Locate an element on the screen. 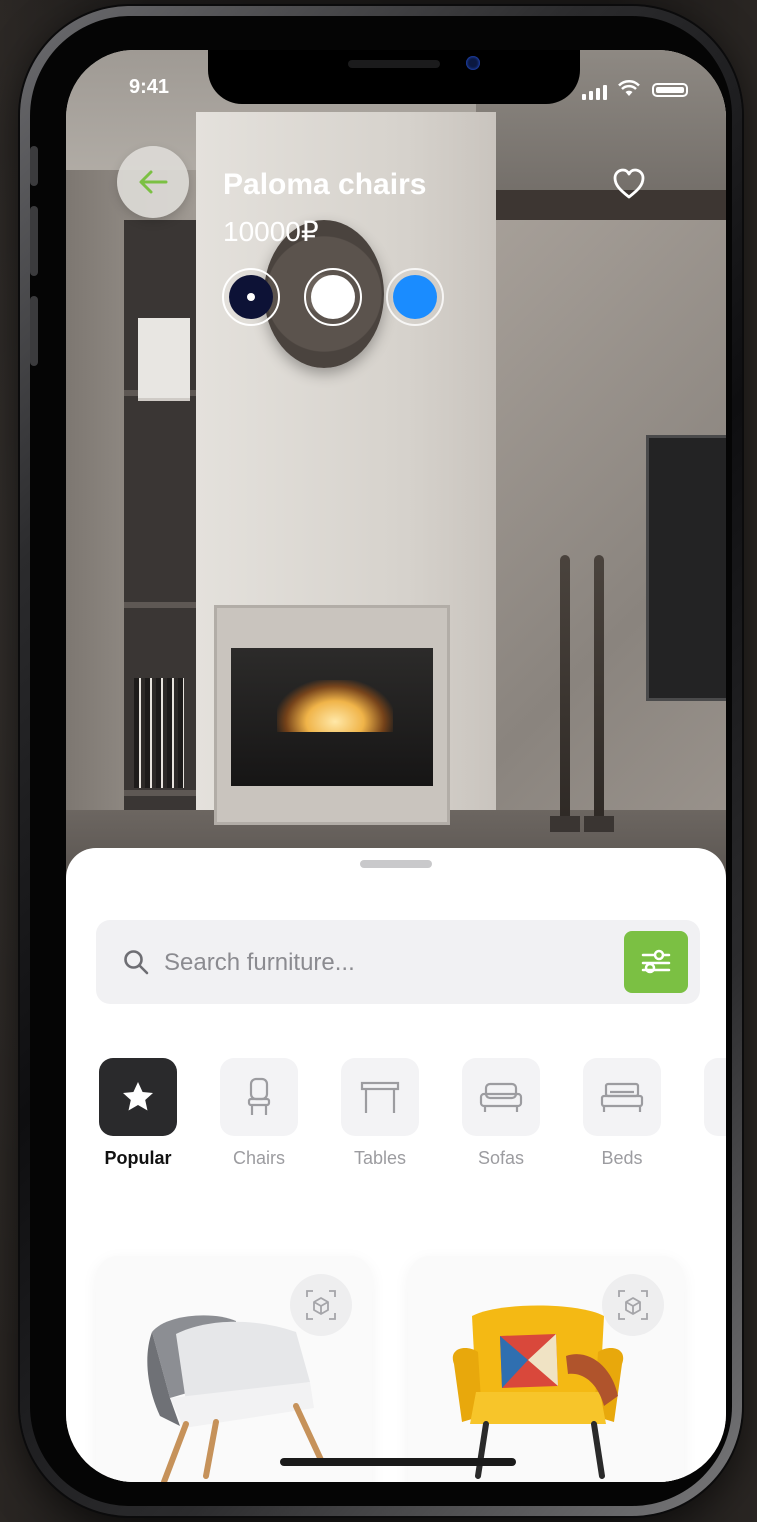 The image size is (757, 1522). sofa-icon is located at coordinates (501, 1097).